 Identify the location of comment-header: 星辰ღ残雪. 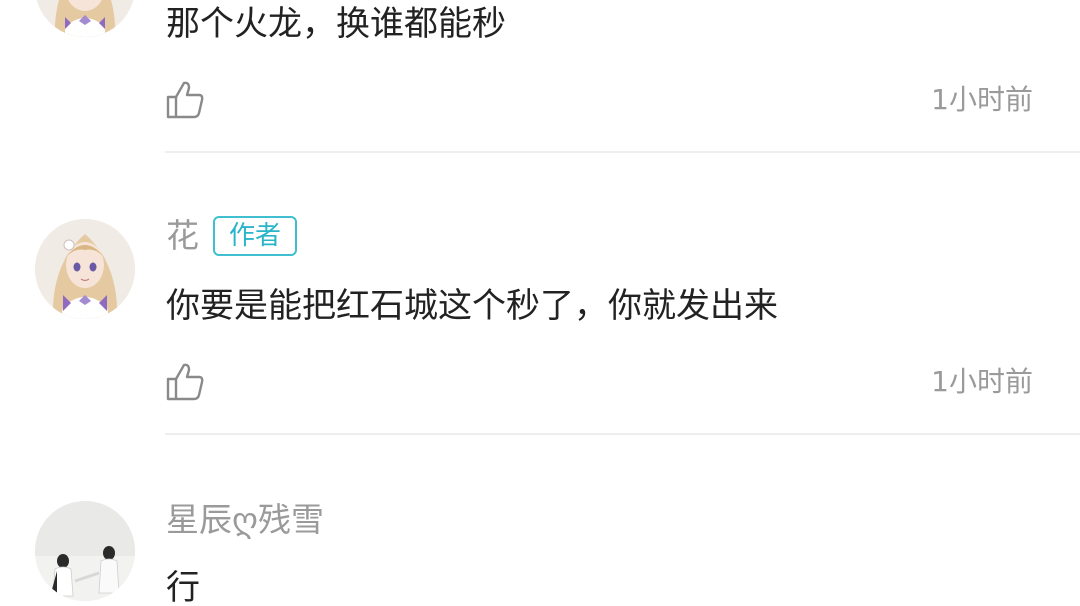
(245, 520).